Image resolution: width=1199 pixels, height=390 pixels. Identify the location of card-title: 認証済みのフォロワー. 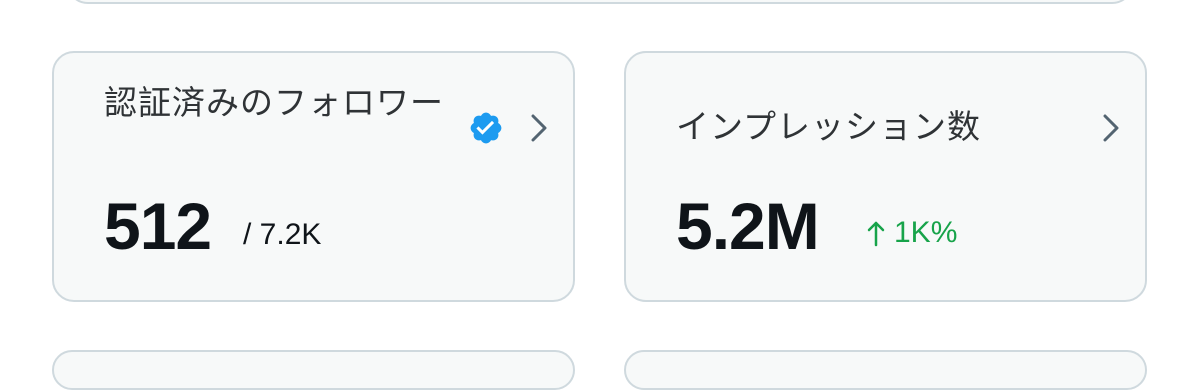
(274, 102).